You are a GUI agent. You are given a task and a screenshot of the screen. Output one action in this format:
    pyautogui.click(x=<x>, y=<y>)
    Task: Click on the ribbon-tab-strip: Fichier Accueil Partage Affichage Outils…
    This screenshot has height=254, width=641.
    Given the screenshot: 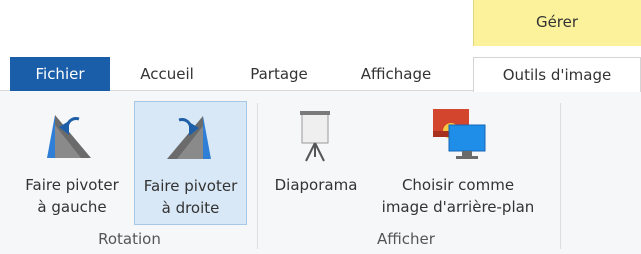 What is the action you would take?
    pyautogui.click(x=320, y=74)
    